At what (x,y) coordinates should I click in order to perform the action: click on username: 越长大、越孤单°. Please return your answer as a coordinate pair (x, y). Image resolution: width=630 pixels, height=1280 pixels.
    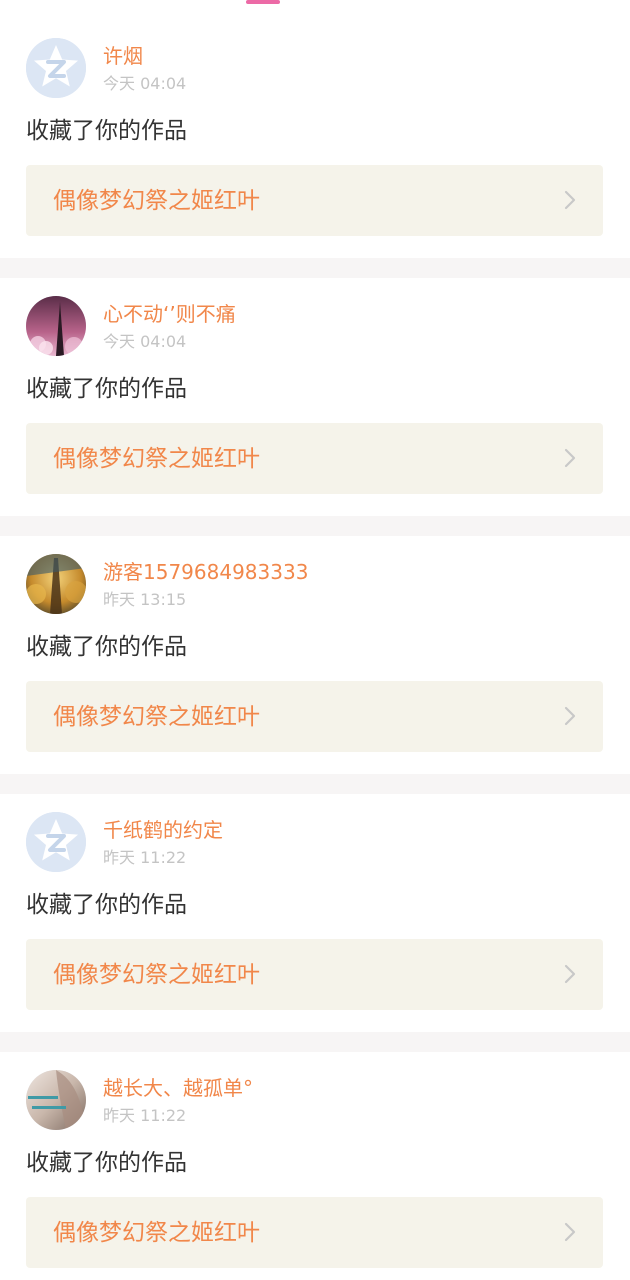
    Looking at the image, I should click on (178, 1088).